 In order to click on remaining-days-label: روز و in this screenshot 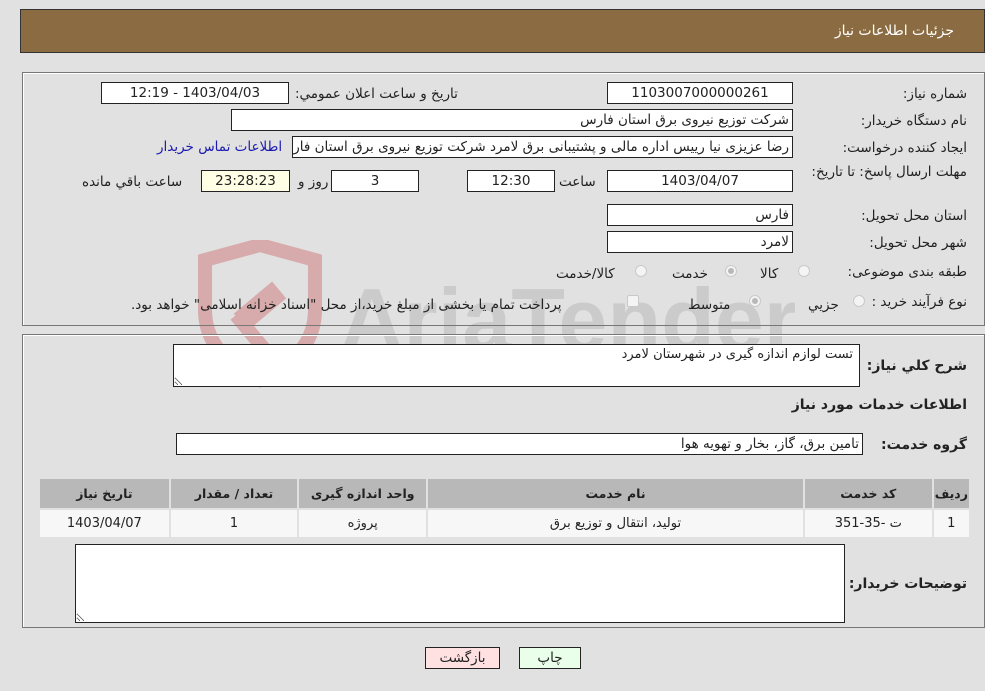, I will do `click(313, 182)`.